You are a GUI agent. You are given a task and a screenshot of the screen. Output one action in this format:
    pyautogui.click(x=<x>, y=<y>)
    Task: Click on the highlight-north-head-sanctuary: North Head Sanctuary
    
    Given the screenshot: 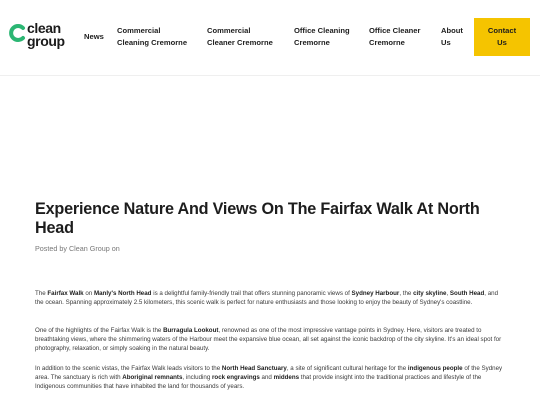 What is the action you would take?
    pyautogui.click(x=254, y=368)
    